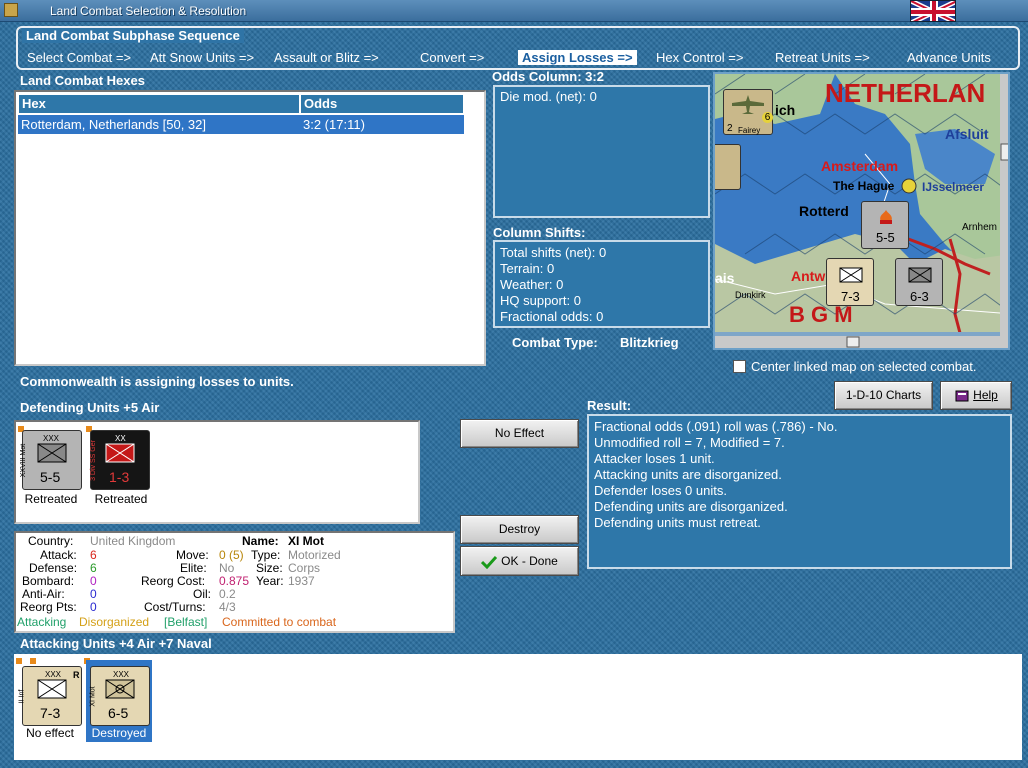 This screenshot has width=1028, height=768. What do you see at coordinates (93, 594) in the screenshot?
I see `antiair-value: 0` at bounding box center [93, 594].